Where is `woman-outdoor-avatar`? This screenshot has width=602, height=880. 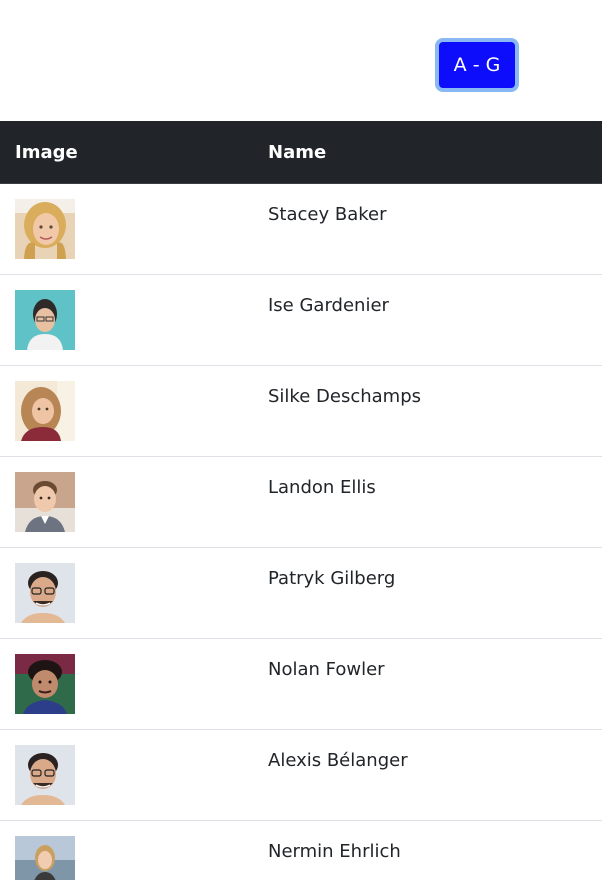
woman-outdoor-avatar is located at coordinates (45, 858).